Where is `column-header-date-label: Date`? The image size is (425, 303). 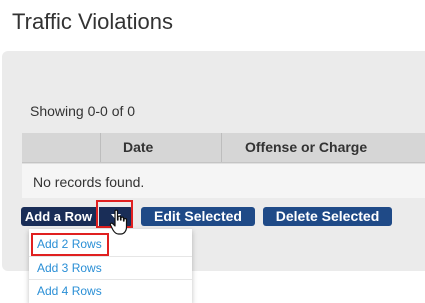 column-header-date-label: Date is located at coordinates (138, 147).